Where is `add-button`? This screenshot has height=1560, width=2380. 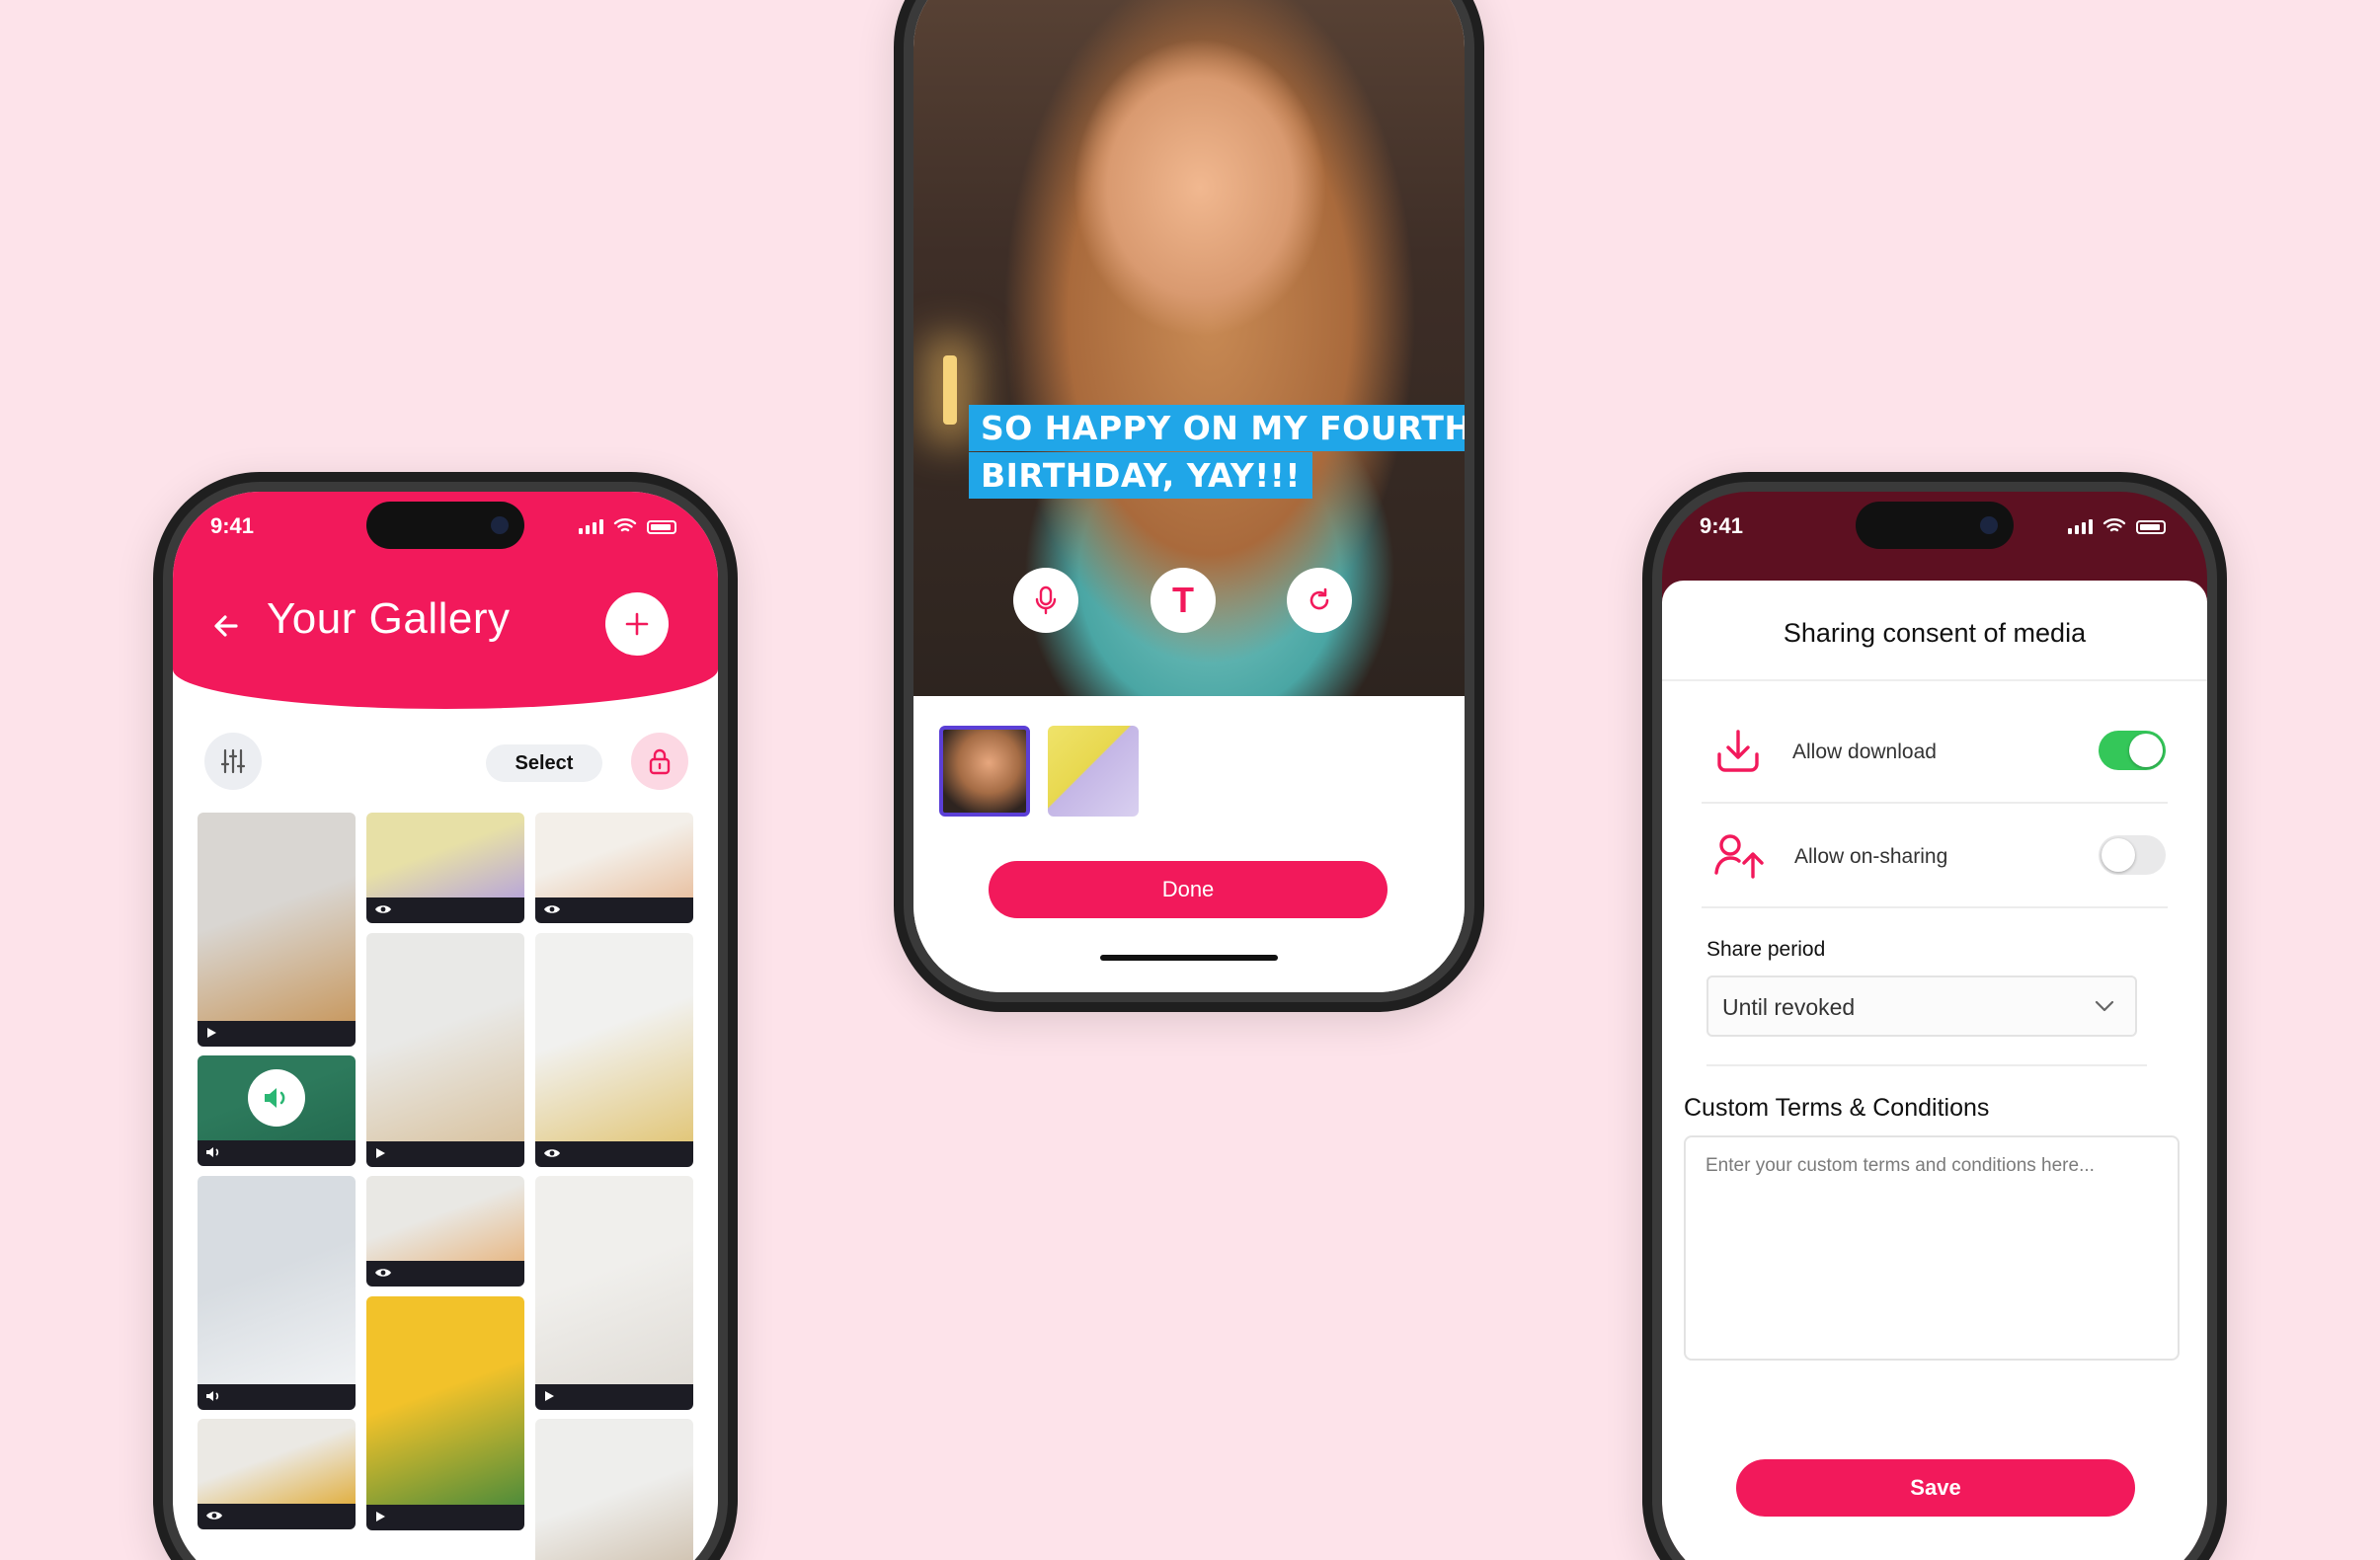 add-button is located at coordinates (637, 624).